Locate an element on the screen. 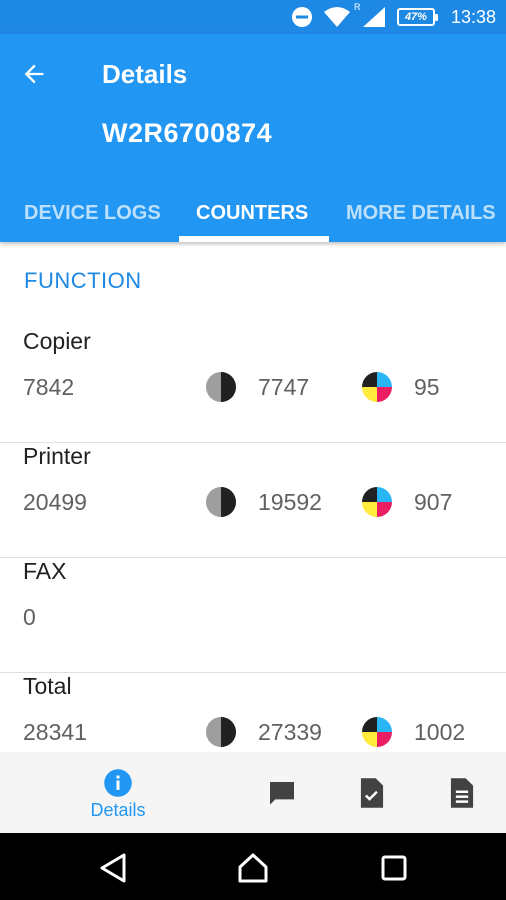  nav-messages is located at coordinates (282, 792).